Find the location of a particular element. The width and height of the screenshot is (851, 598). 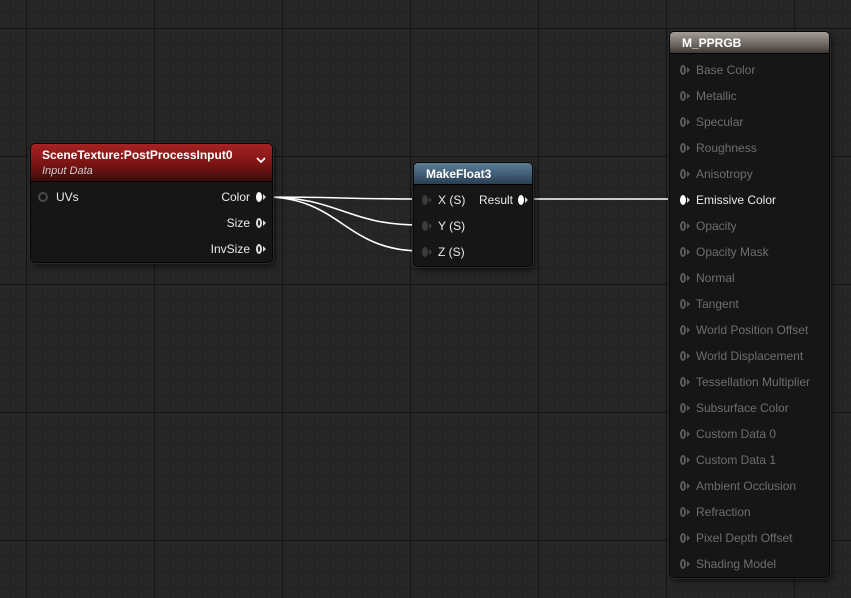

pin-size-icon is located at coordinates (261, 223).